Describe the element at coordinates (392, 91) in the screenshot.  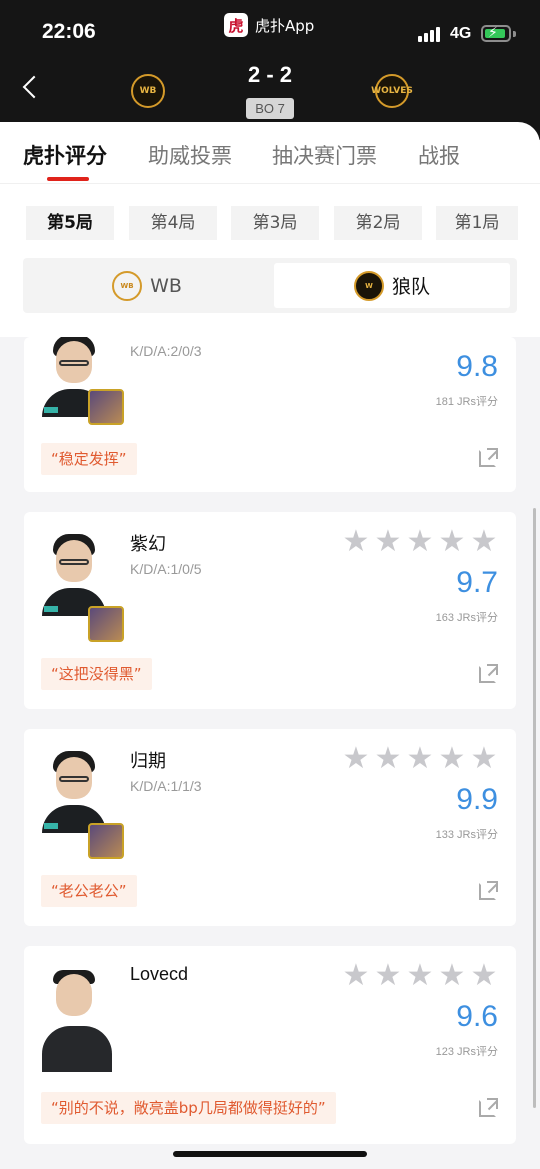
I see `away-team-logo: WOLVES` at that location.